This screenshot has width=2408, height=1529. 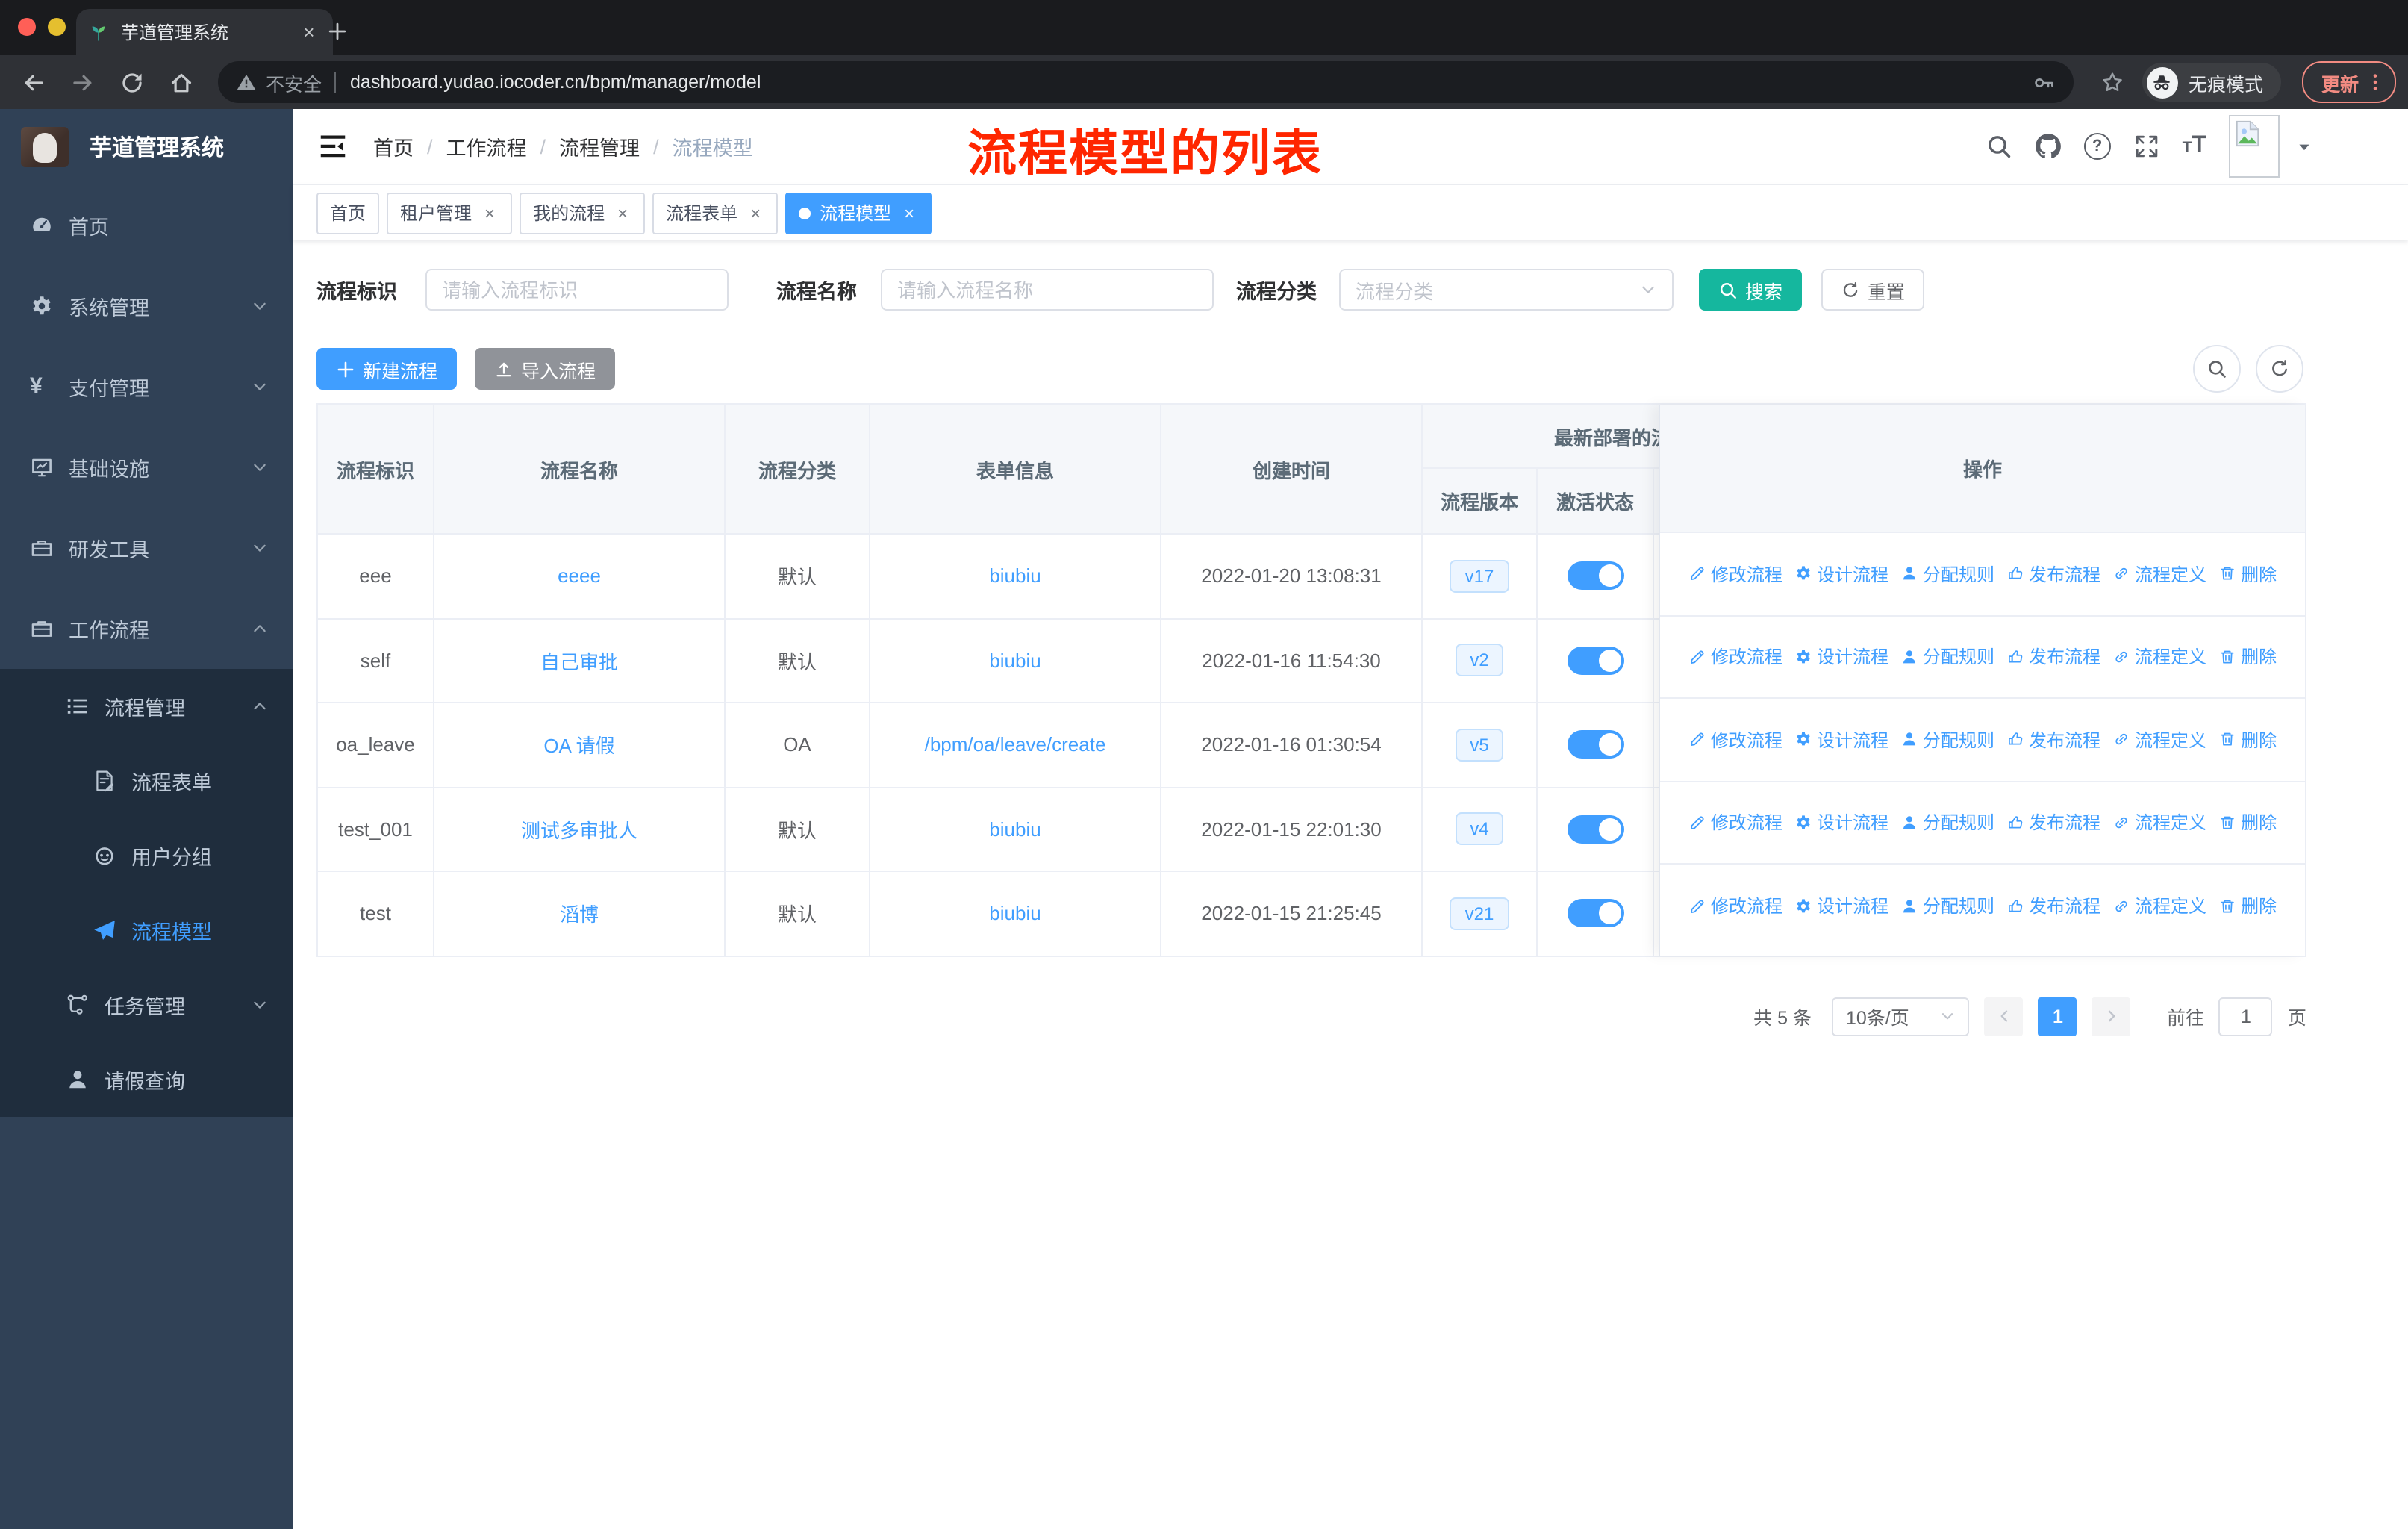 I want to click on sidebar-item-workflow: 工作流程, so click(x=146, y=629).